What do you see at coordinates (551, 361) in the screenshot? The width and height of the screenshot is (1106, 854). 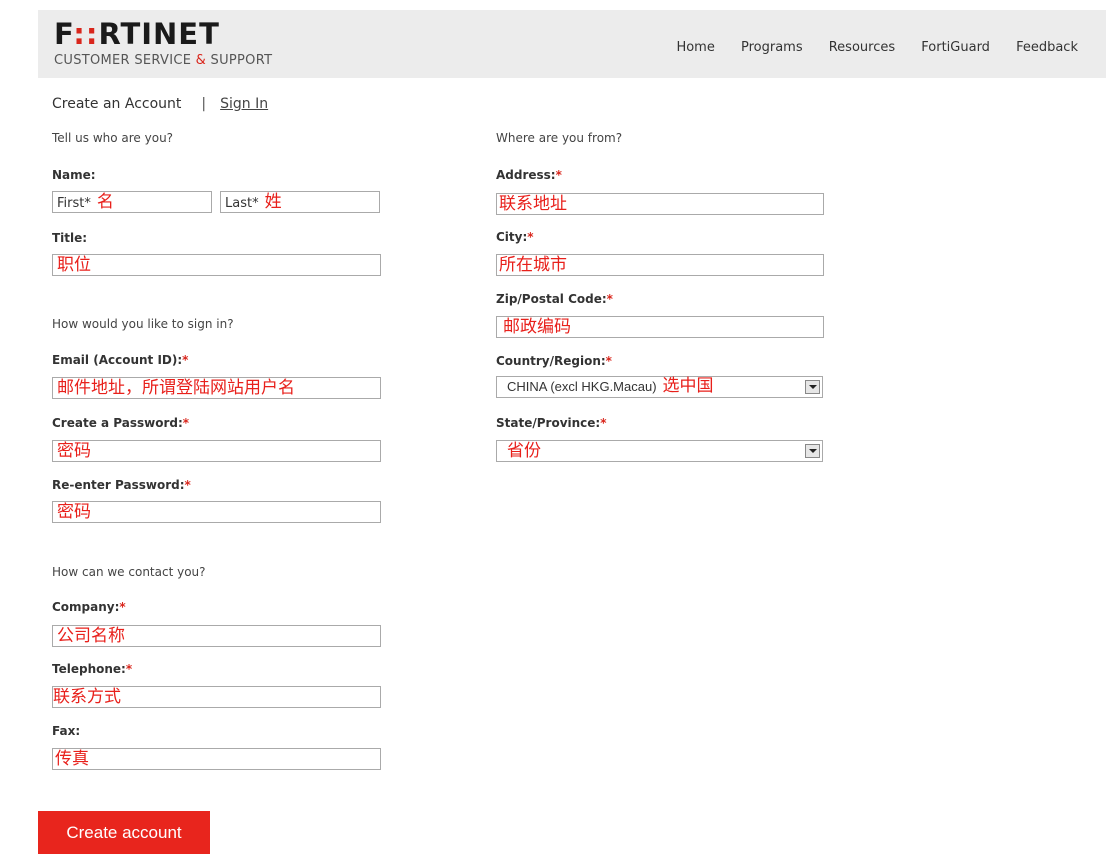 I see `country-label-text: Country/Region:` at bounding box center [551, 361].